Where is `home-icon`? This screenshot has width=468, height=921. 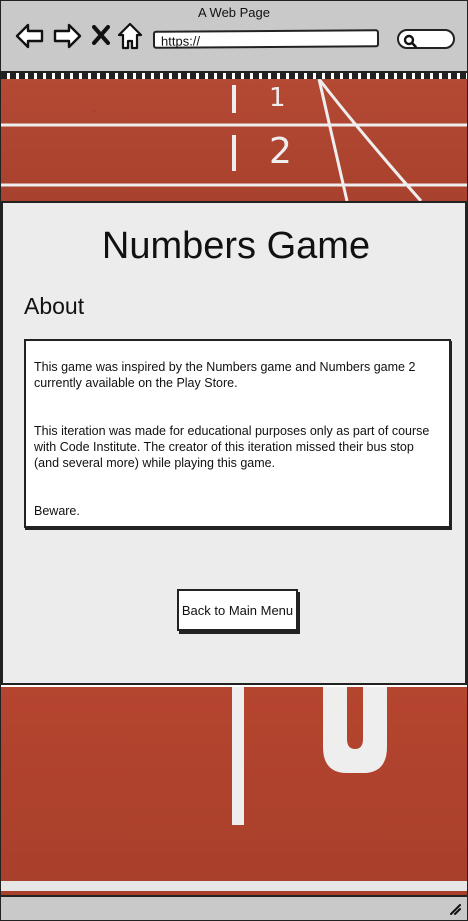
home-icon is located at coordinates (130, 38).